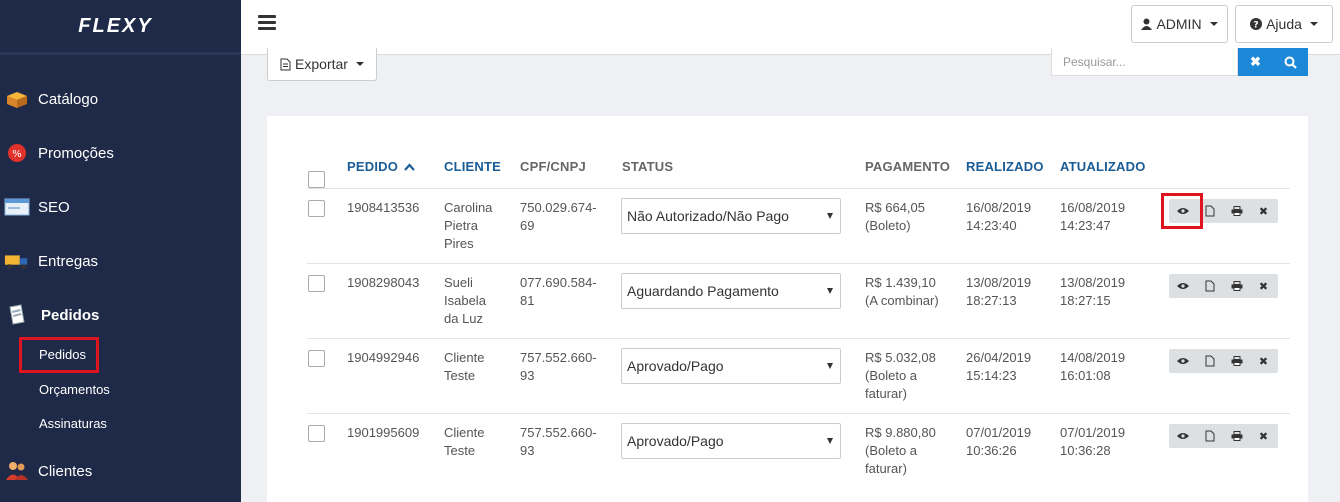  I want to click on payment-amount: R$ 5.032,08, so click(900, 357).